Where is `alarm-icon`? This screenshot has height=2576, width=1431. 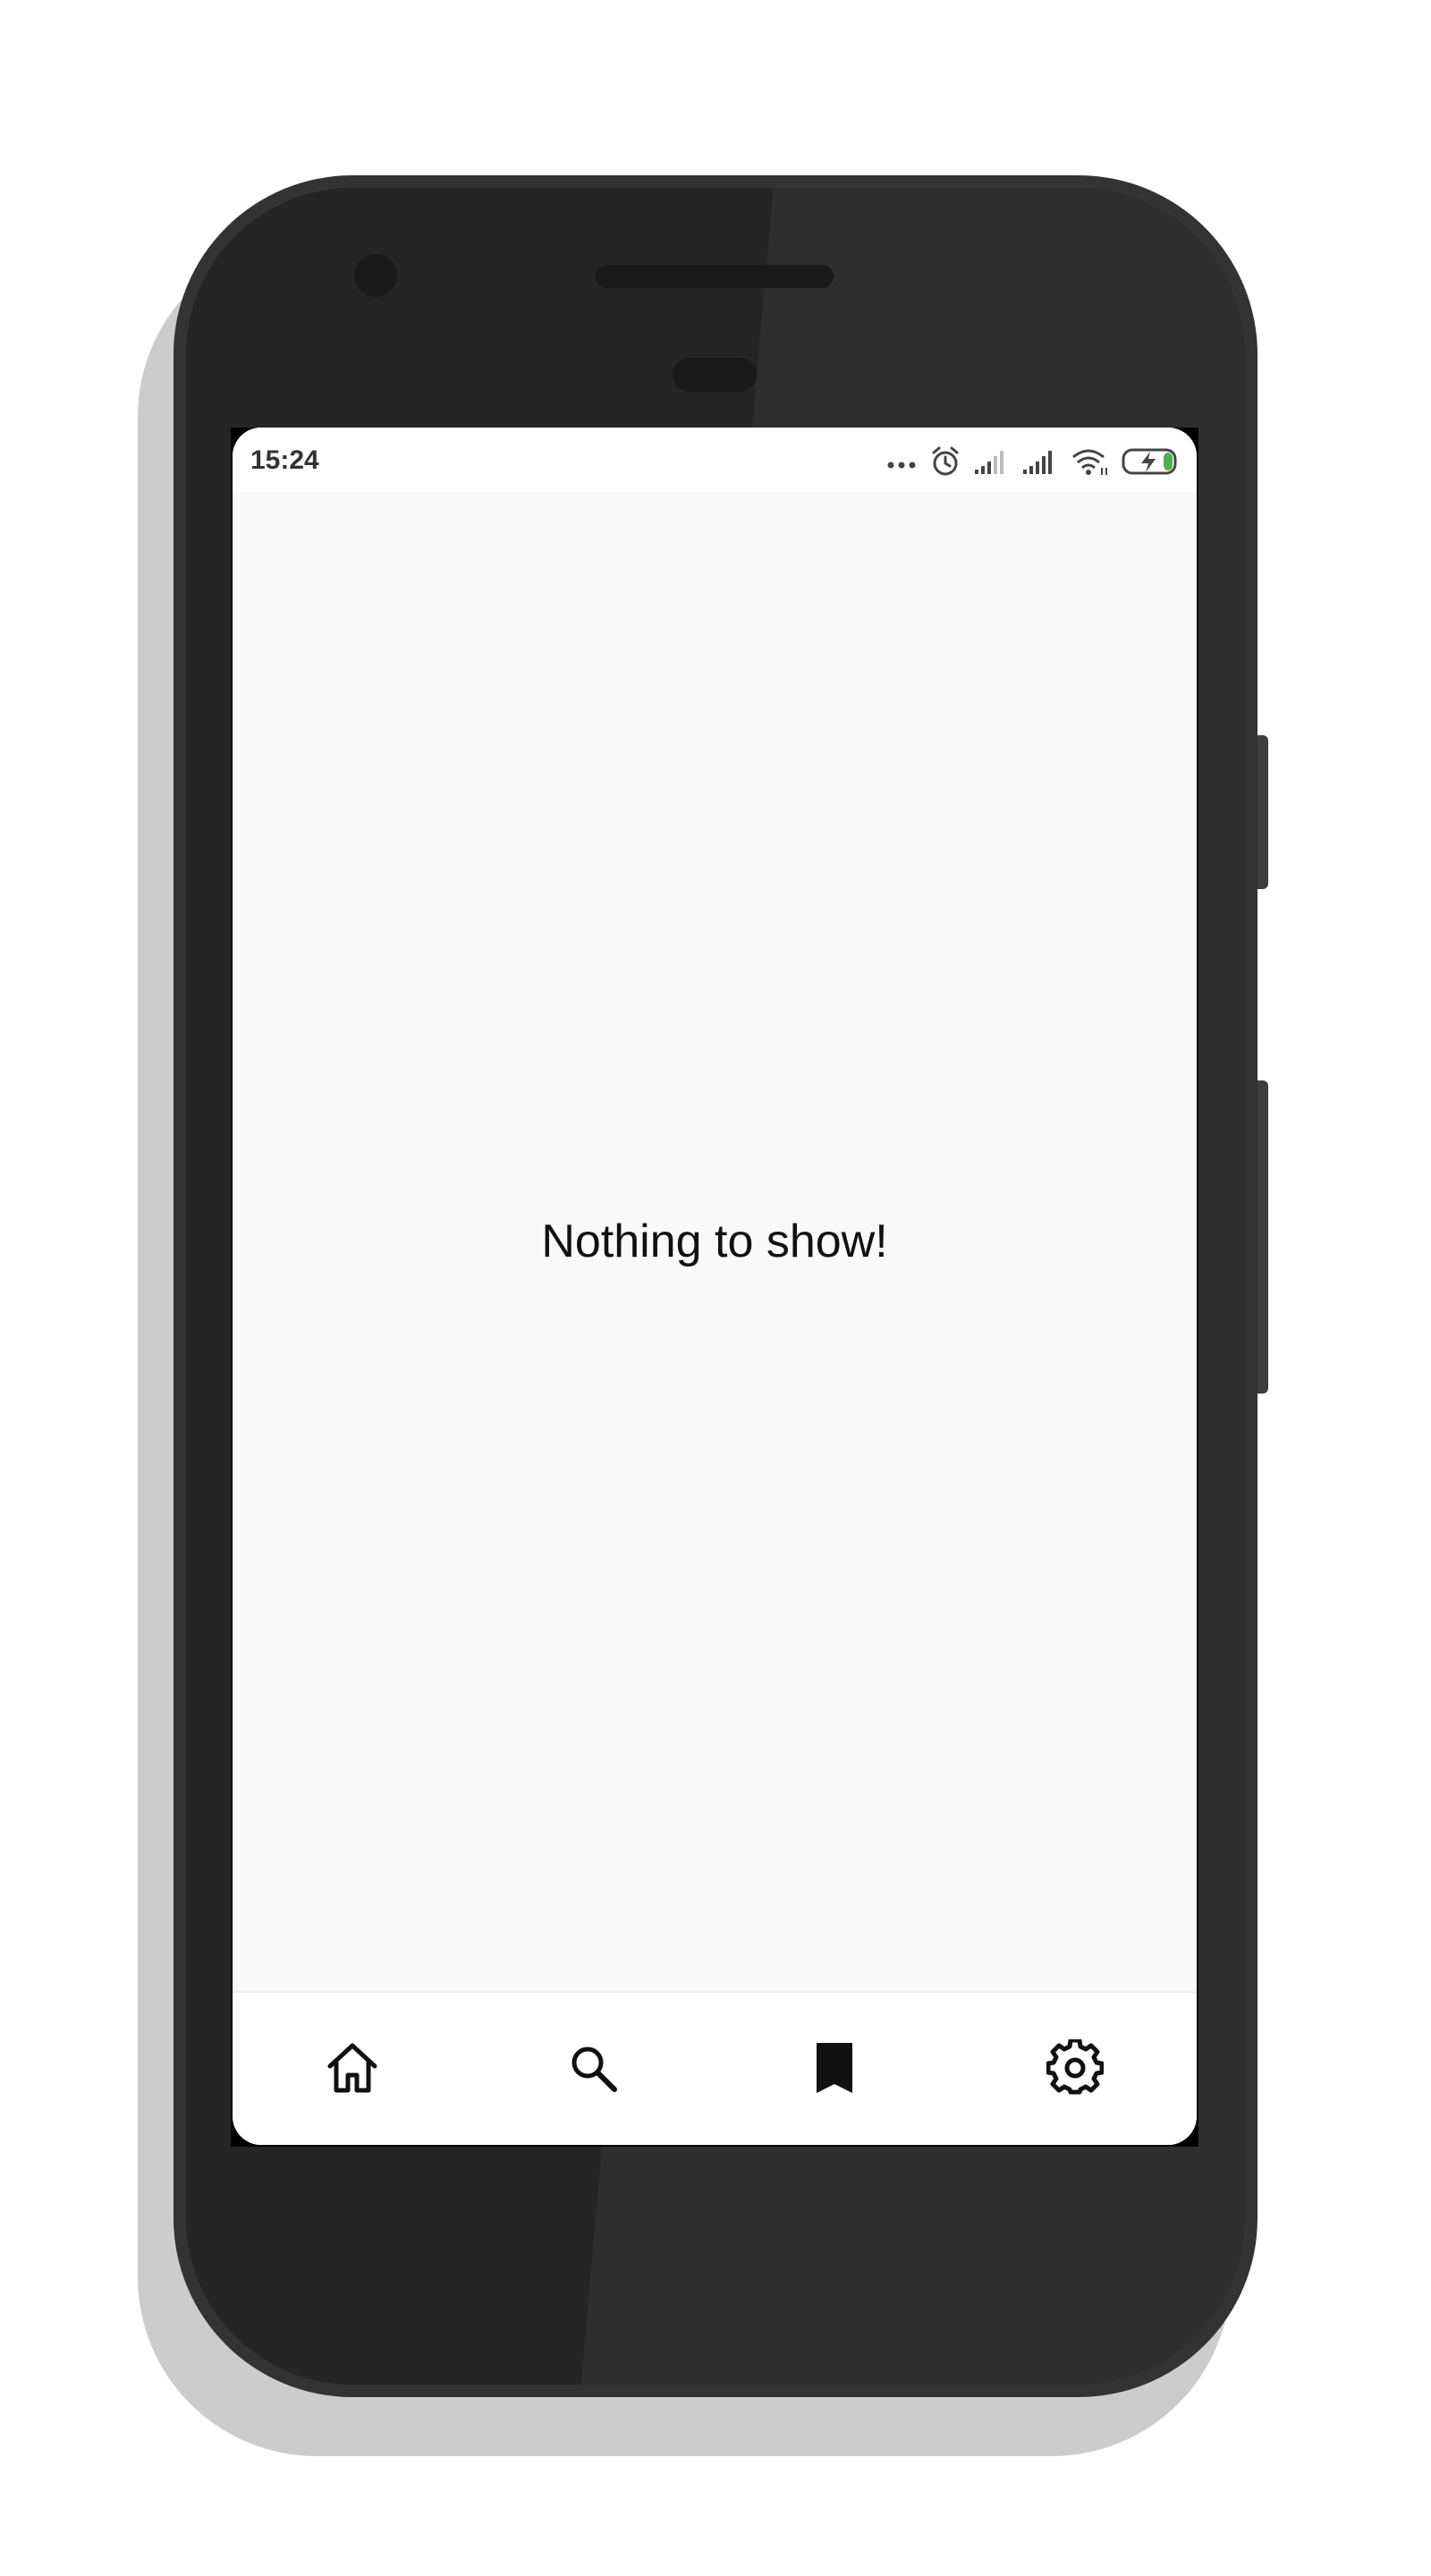 alarm-icon is located at coordinates (946, 461).